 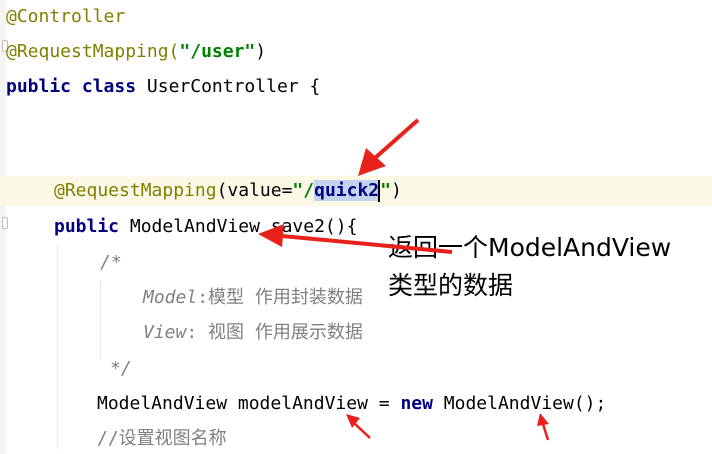 What do you see at coordinates (274, 332) in the screenshot?
I see `comment-token: : 视图 作用展示数据` at bounding box center [274, 332].